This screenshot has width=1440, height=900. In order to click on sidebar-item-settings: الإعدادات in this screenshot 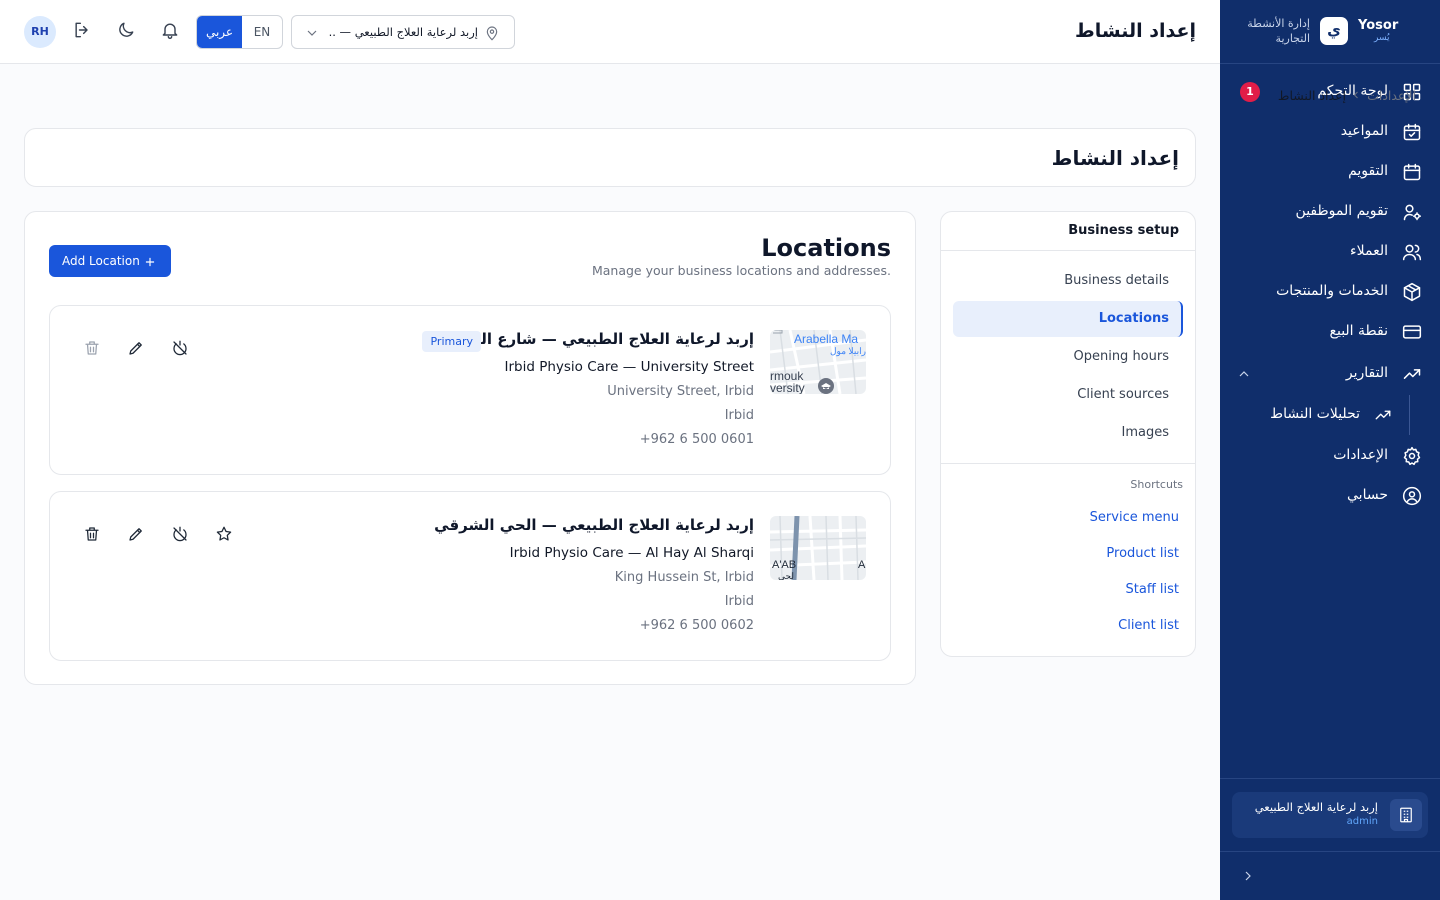, I will do `click(1330, 456)`.